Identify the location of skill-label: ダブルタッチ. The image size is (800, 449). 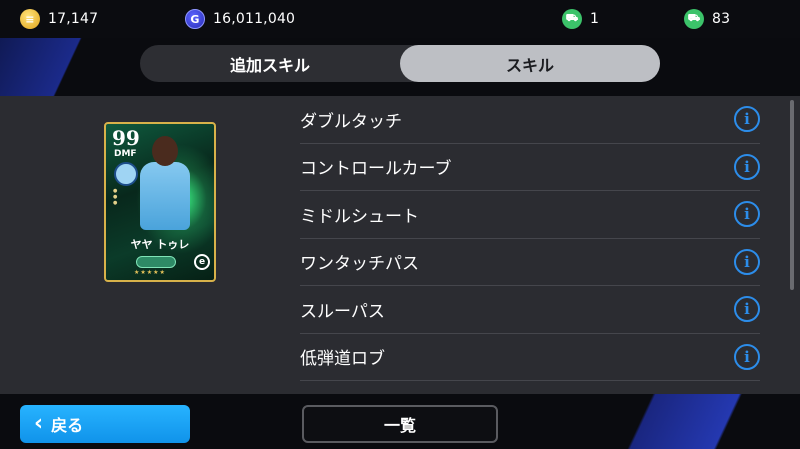
(351, 121).